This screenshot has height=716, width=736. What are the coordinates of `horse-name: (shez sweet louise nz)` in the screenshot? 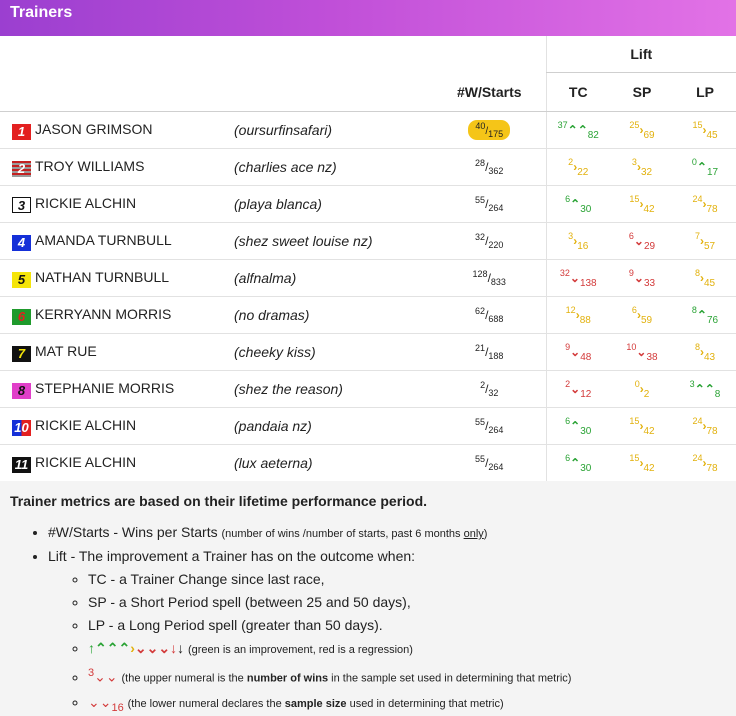 It's located at (333, 241).